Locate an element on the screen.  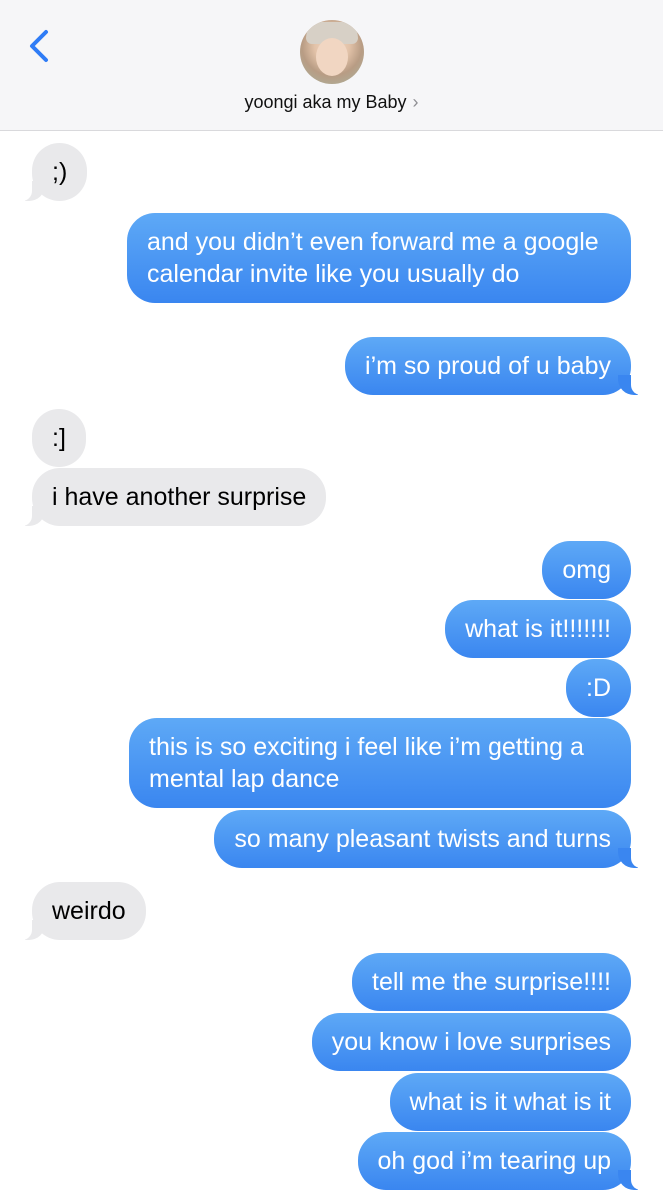
message-bubble-outgoing: you know i love surprises is located at coordinates (471, 1042).